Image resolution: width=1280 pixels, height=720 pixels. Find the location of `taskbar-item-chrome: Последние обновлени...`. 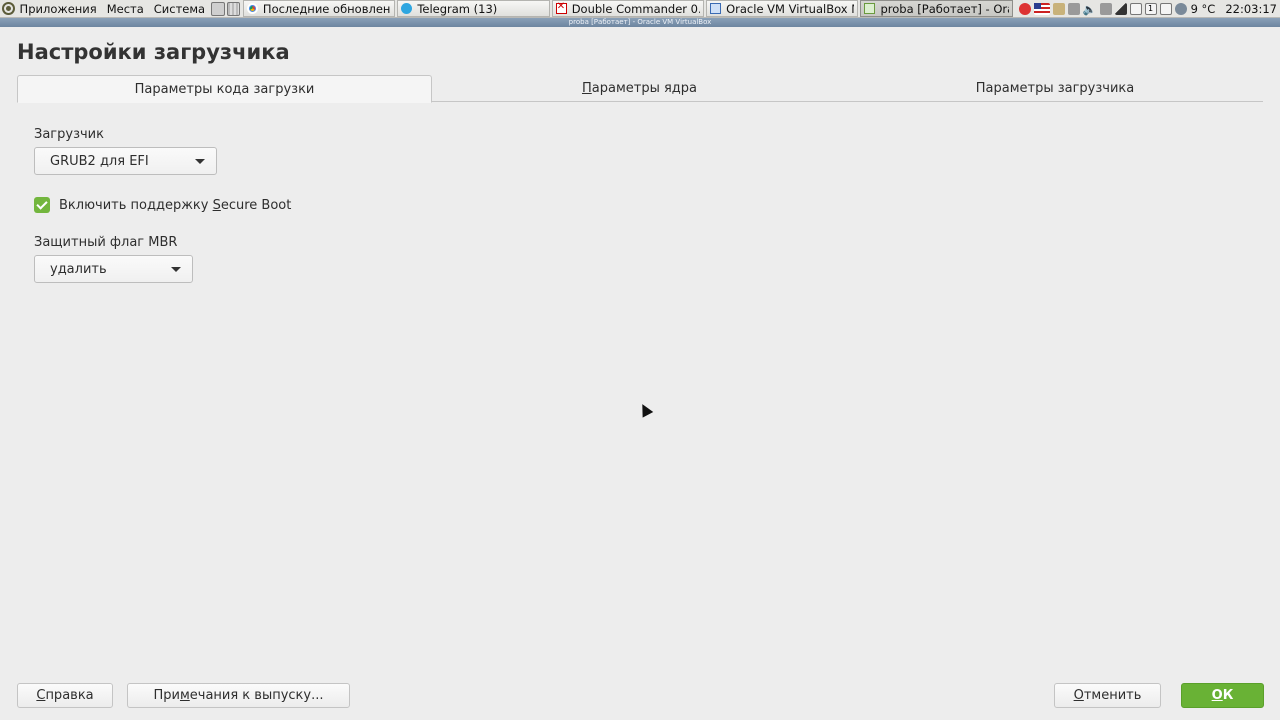

taskbar-item-chrome: Последние обновлени... is located at coordinates (319, 8).